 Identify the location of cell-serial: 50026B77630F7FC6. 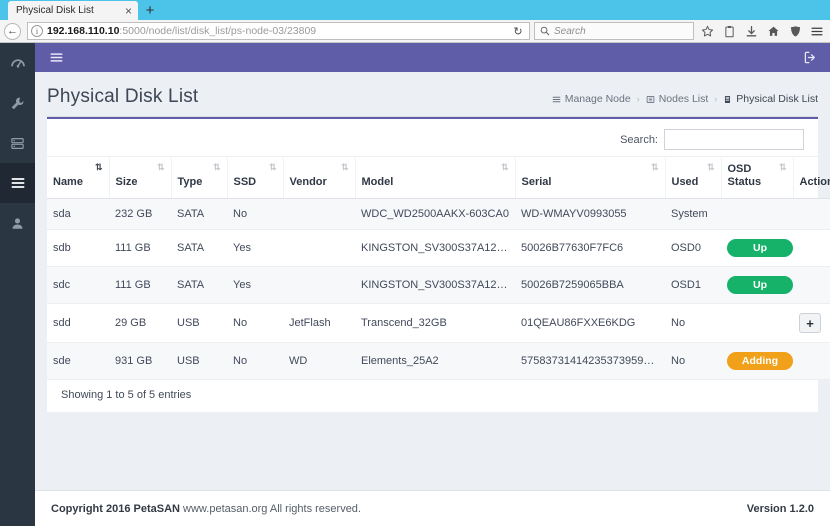
(590, 248).